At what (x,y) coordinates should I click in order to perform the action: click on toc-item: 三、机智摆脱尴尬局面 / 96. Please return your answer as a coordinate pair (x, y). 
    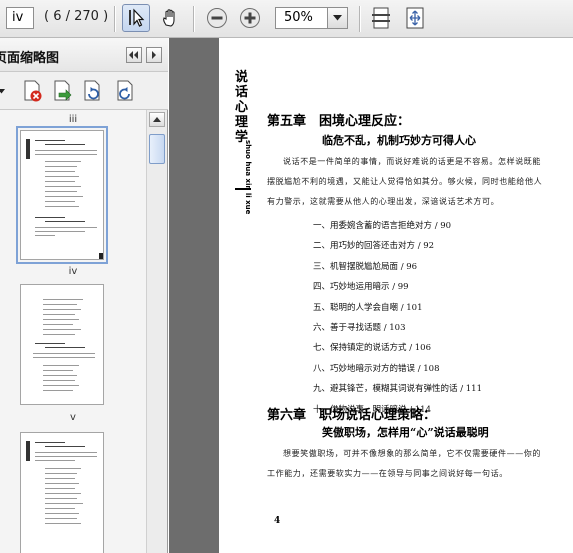
    Looking at the image, I should click on (397, 267).